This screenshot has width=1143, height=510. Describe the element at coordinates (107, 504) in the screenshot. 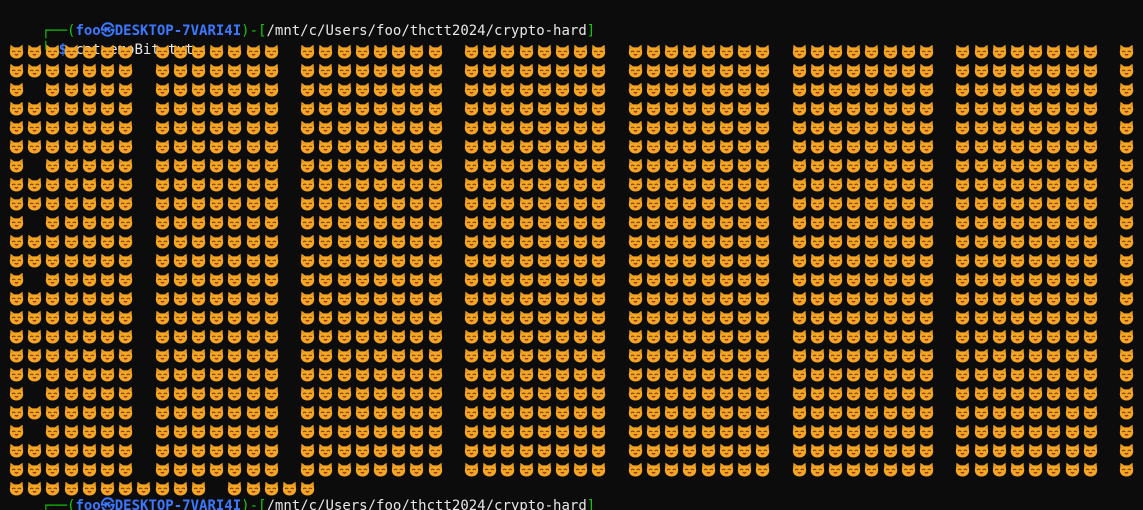

I see `prompt-at-symbol: ㉿` at that location.